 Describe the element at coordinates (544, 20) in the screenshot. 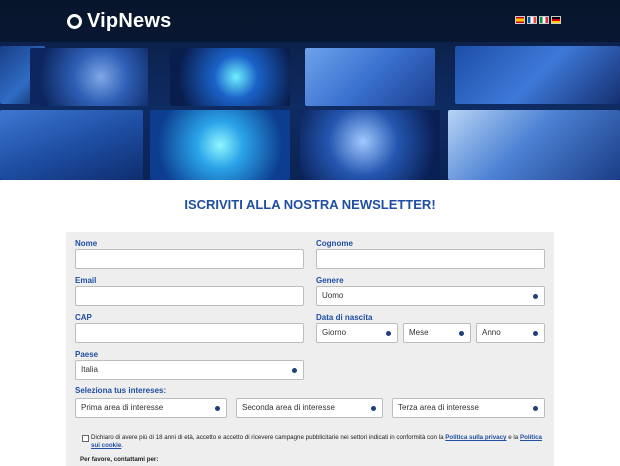

I see `flag-it-icon` at that location.